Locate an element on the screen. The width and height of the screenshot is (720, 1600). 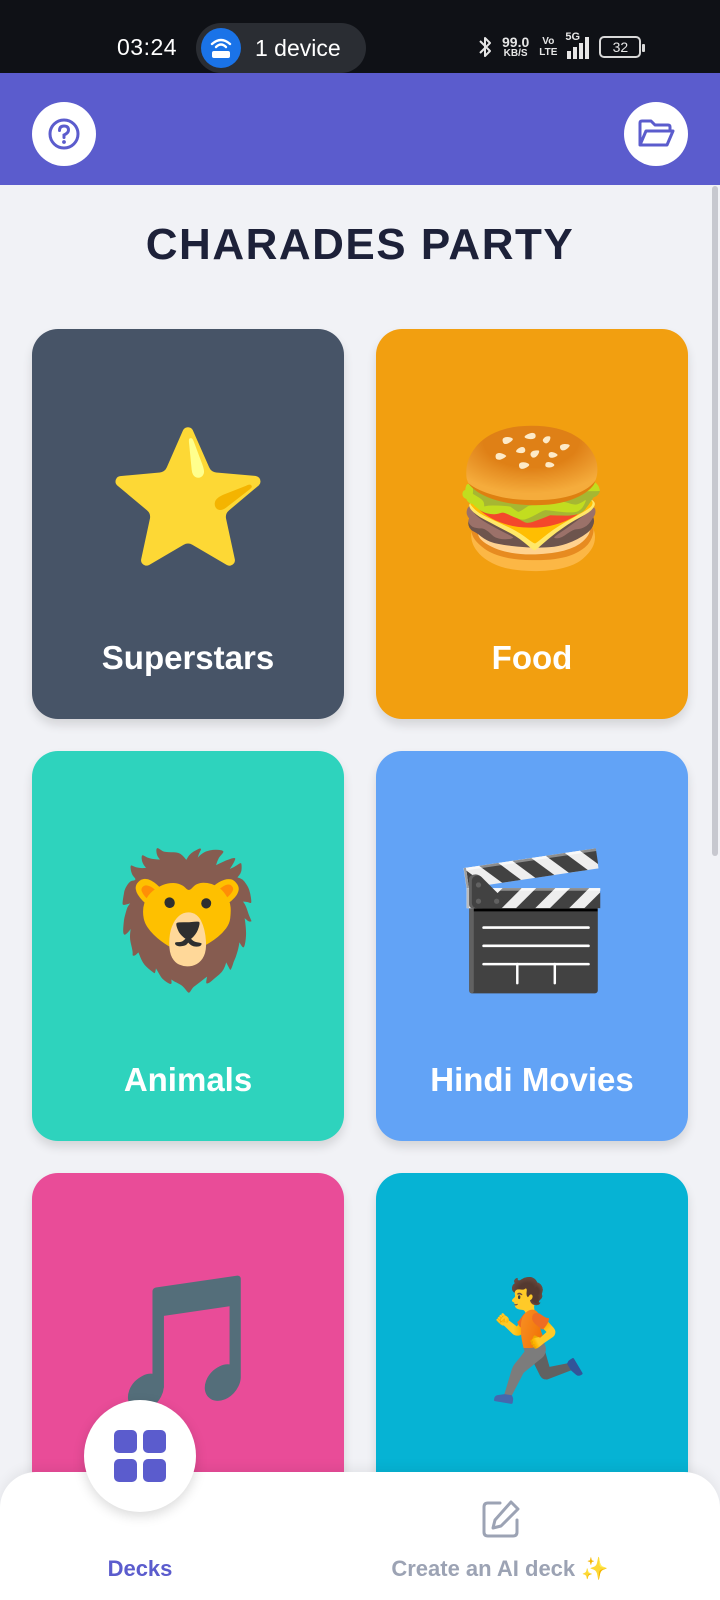
deck-card-superstars: ⭐ Superstars is located at coordinates (188, 524).